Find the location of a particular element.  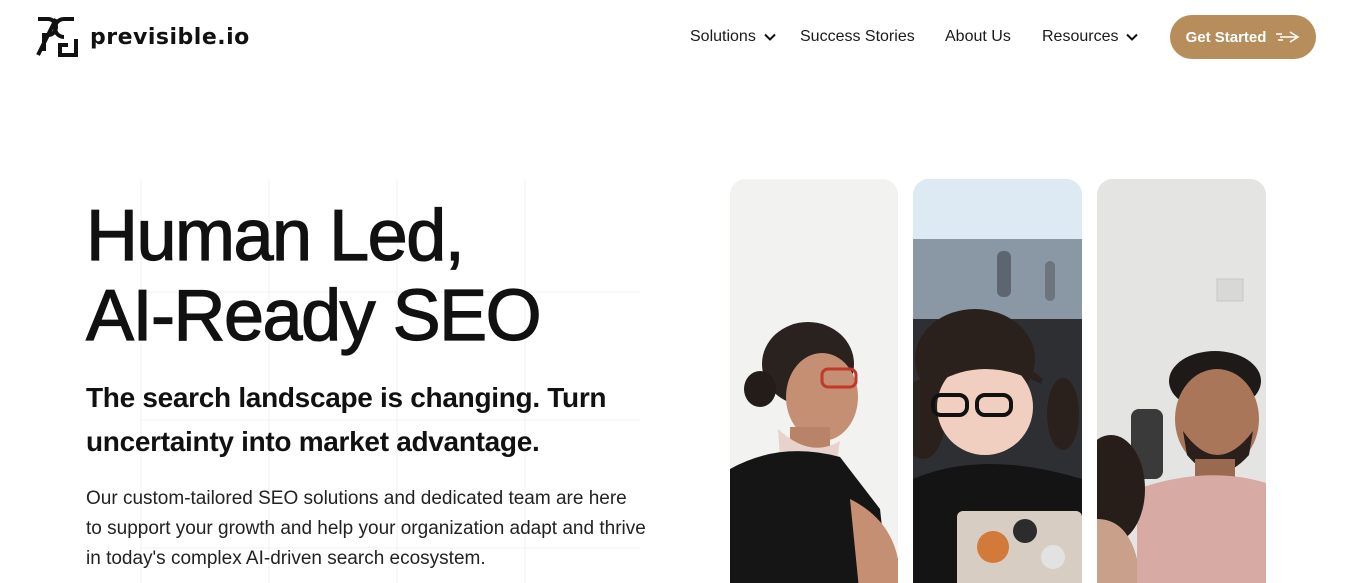

nav-solutions: Solutions is located at coordinates (733, 37).